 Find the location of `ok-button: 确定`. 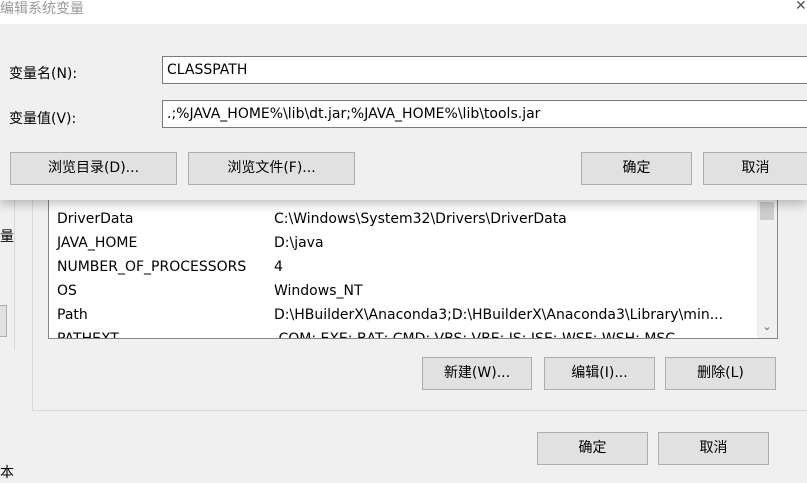

ok-button: 确定 is located at coordinates (636, 168).